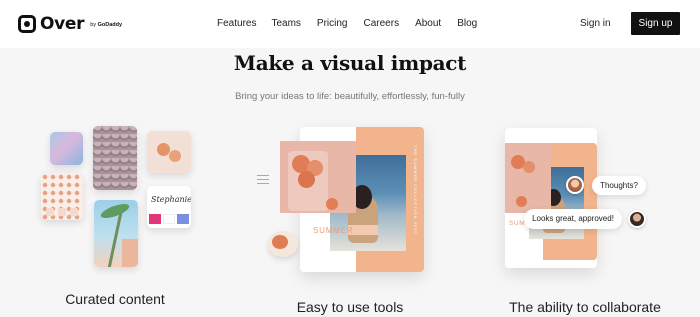  I want to click on content-tile-peaches, so click(169, 152).